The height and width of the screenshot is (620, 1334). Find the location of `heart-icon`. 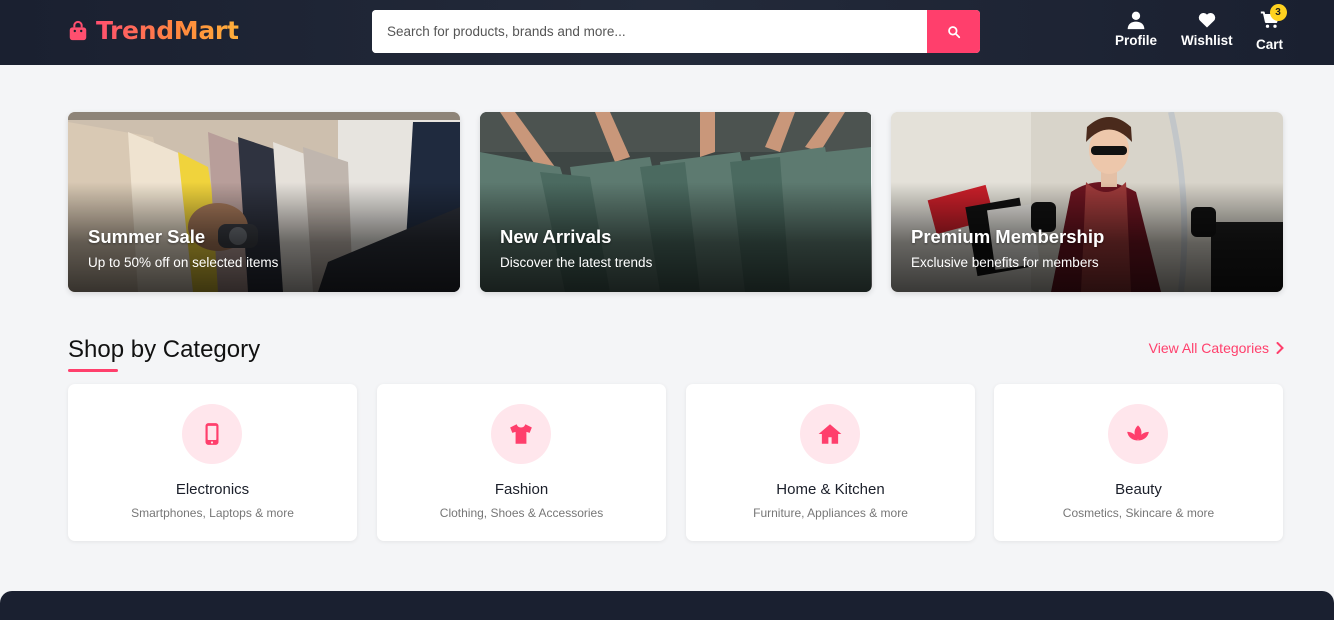

heart-icon is located at coordinates (1206, 20).